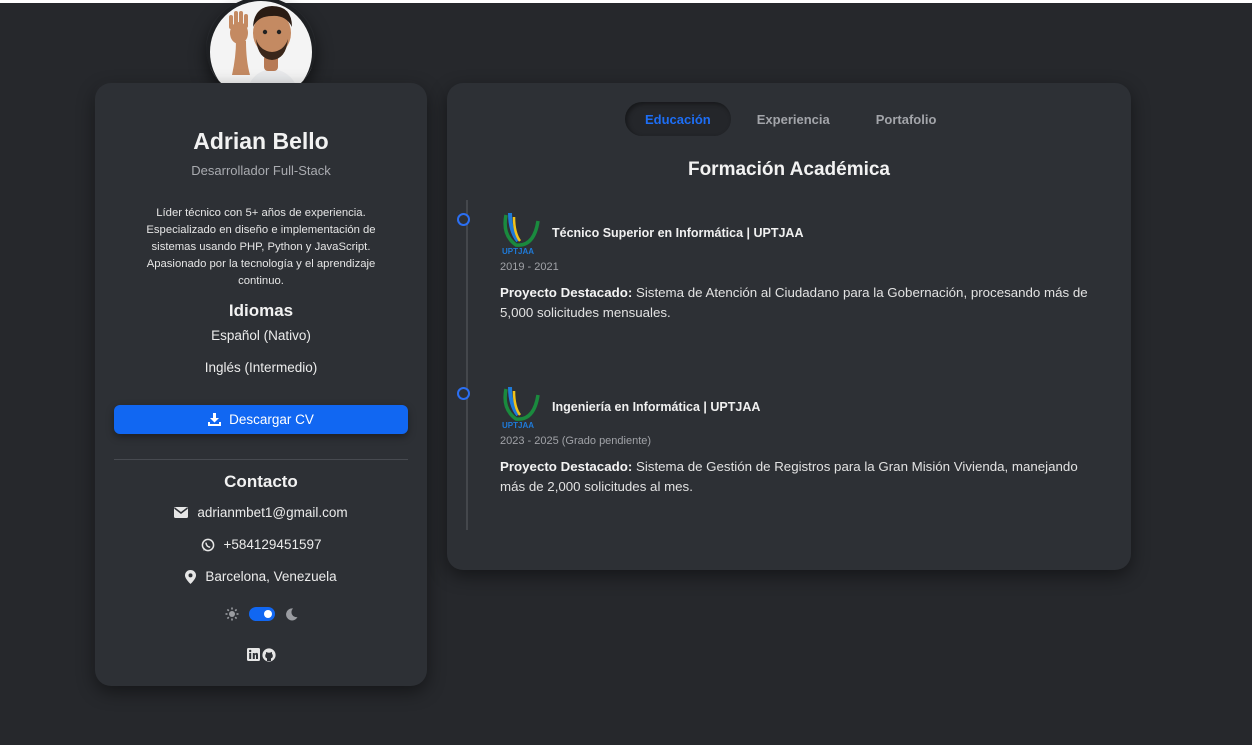  Describe the element at coordinates (231, 614) in the screenshot. I see `sun-icon` at that location.